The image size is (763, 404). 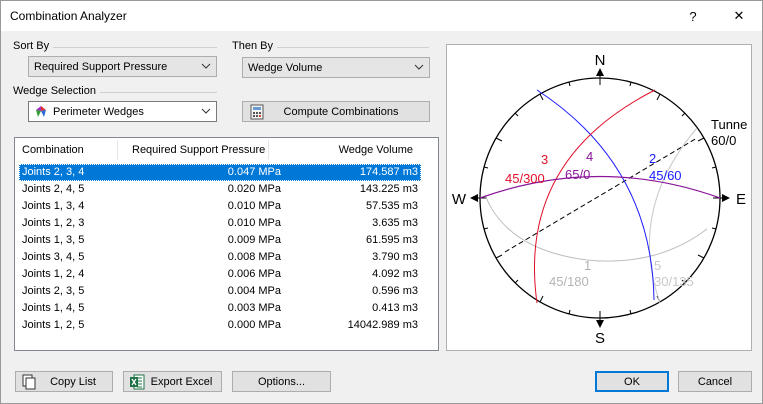 I want to click on table-row: Joints 1, 4, 5 0.003 MPa 0.413 m3, so click(x=220, y=308).